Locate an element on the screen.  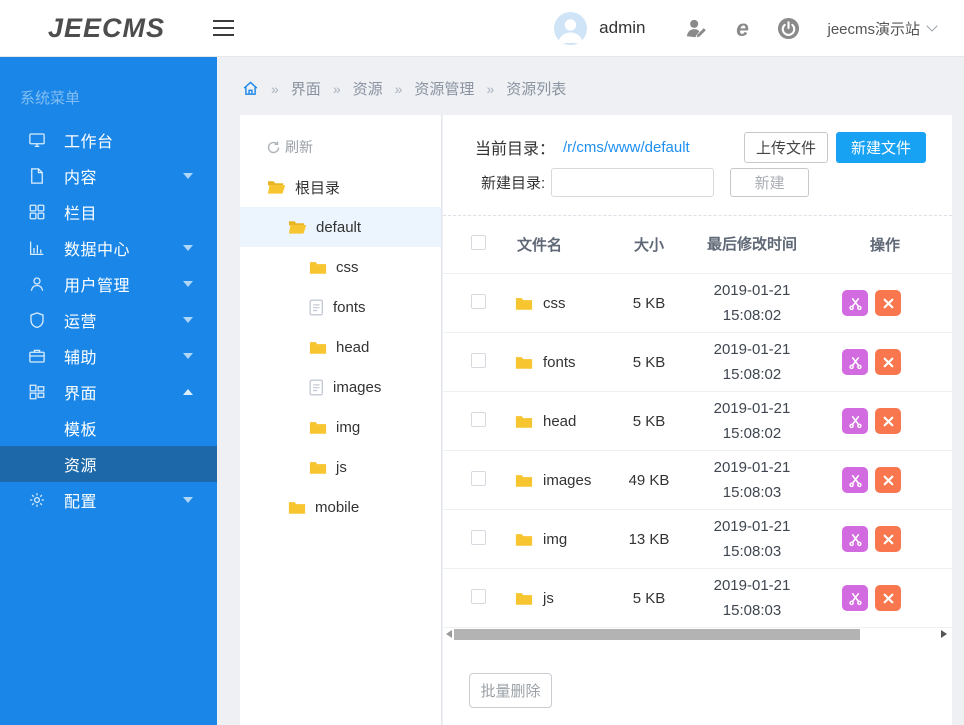
batch-delete-button: 批量删除 is located at coordinates (510, 690).